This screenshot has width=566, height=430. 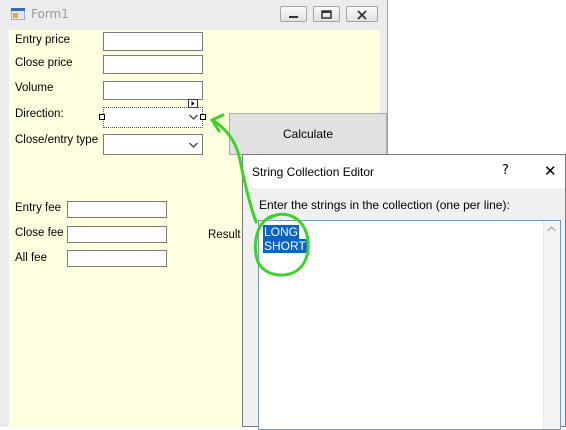 I want to click on annotation-arrow-line, so click(x=235, y=171).